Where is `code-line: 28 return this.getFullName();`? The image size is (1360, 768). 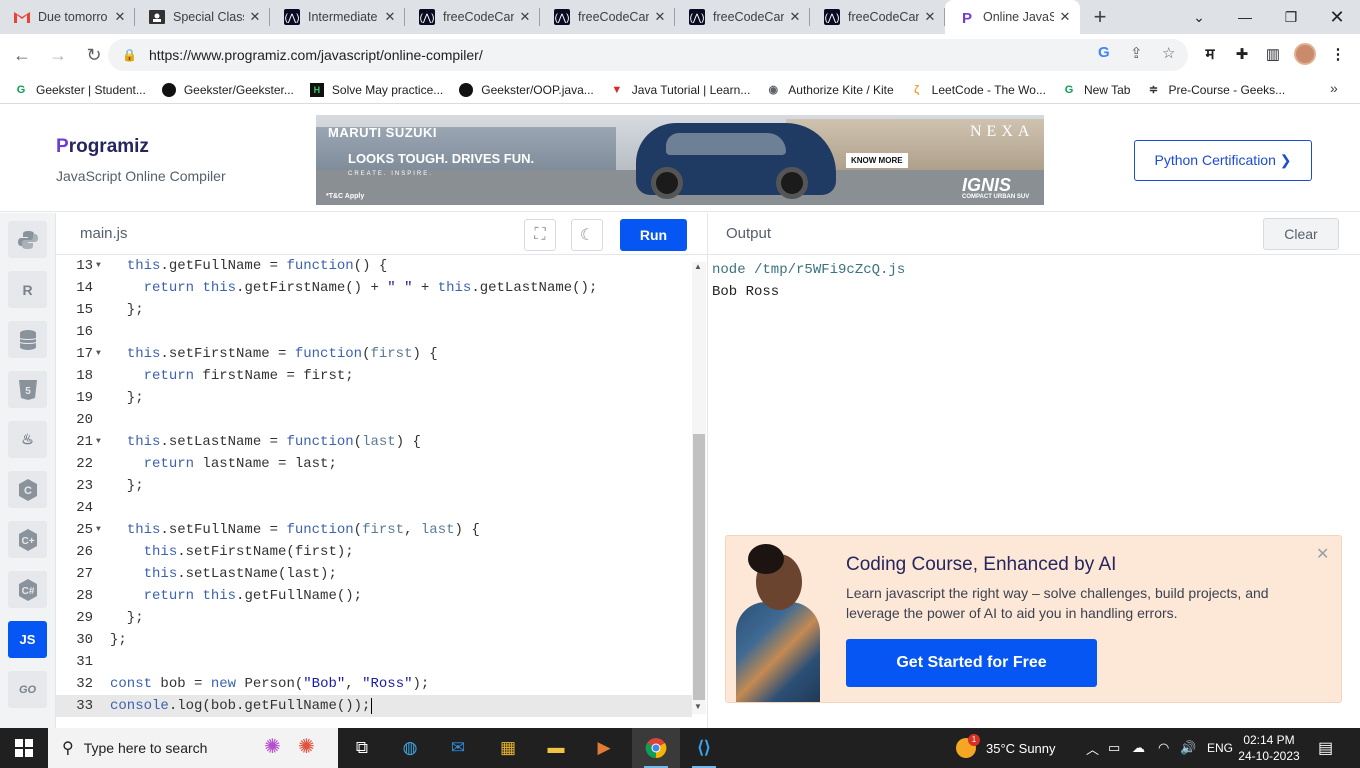
code-line: 28 return this.getFullName(); is located at coordinates (374, 596).